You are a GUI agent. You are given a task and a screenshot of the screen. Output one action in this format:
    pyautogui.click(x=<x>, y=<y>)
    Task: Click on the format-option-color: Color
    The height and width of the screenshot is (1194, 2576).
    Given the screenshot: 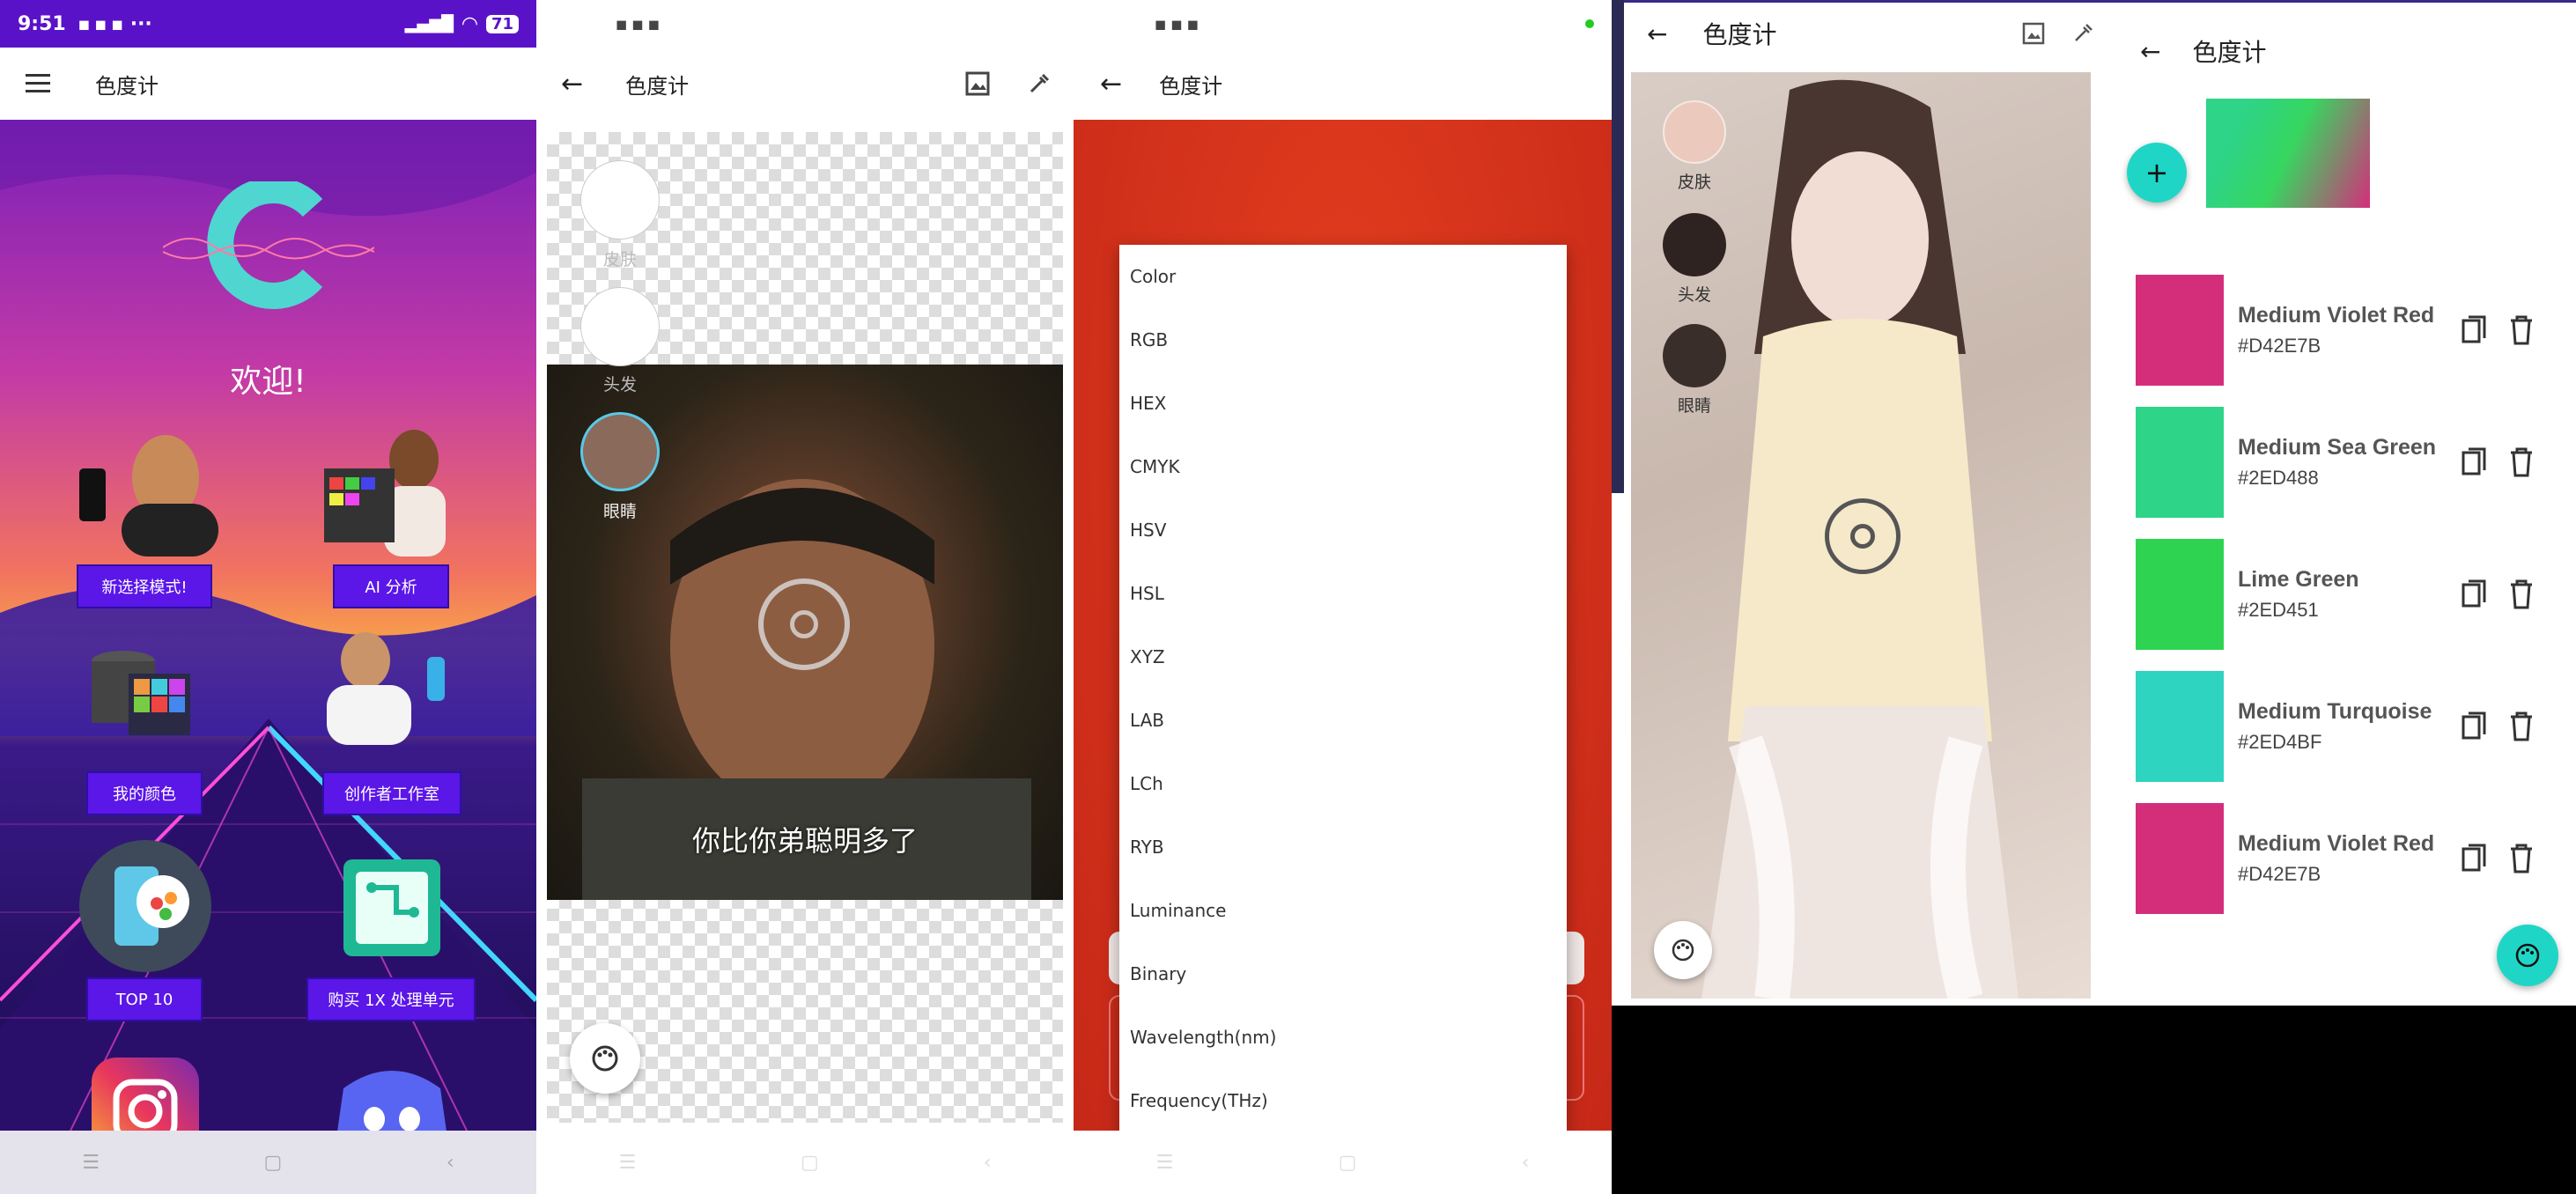 What is the action you would take?
    pyautogui.click(x=1343, y=277)
    